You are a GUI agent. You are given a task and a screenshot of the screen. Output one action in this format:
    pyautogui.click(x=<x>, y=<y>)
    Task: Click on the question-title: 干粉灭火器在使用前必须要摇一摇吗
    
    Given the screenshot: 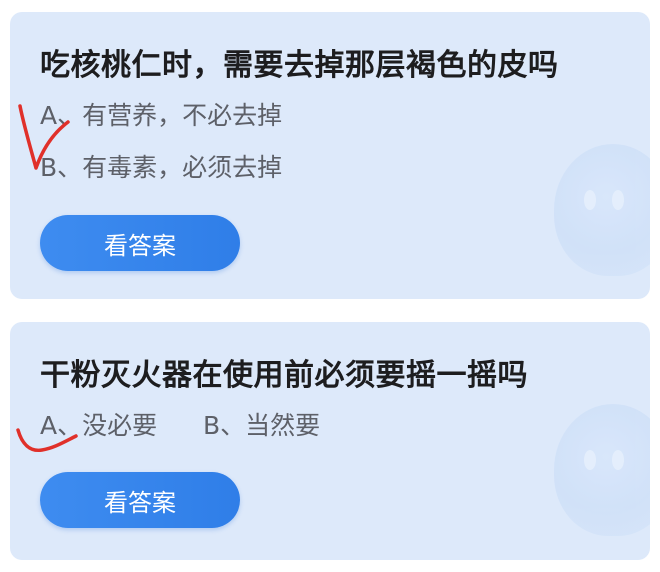 What is the action you would take?
    pyautogui.click(x=284, y=375)
    